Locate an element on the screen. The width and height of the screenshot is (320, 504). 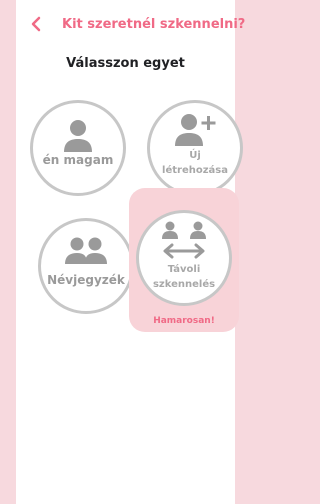
coming-soon-badge: Hamarosan! is located at coordinates (184, 321).